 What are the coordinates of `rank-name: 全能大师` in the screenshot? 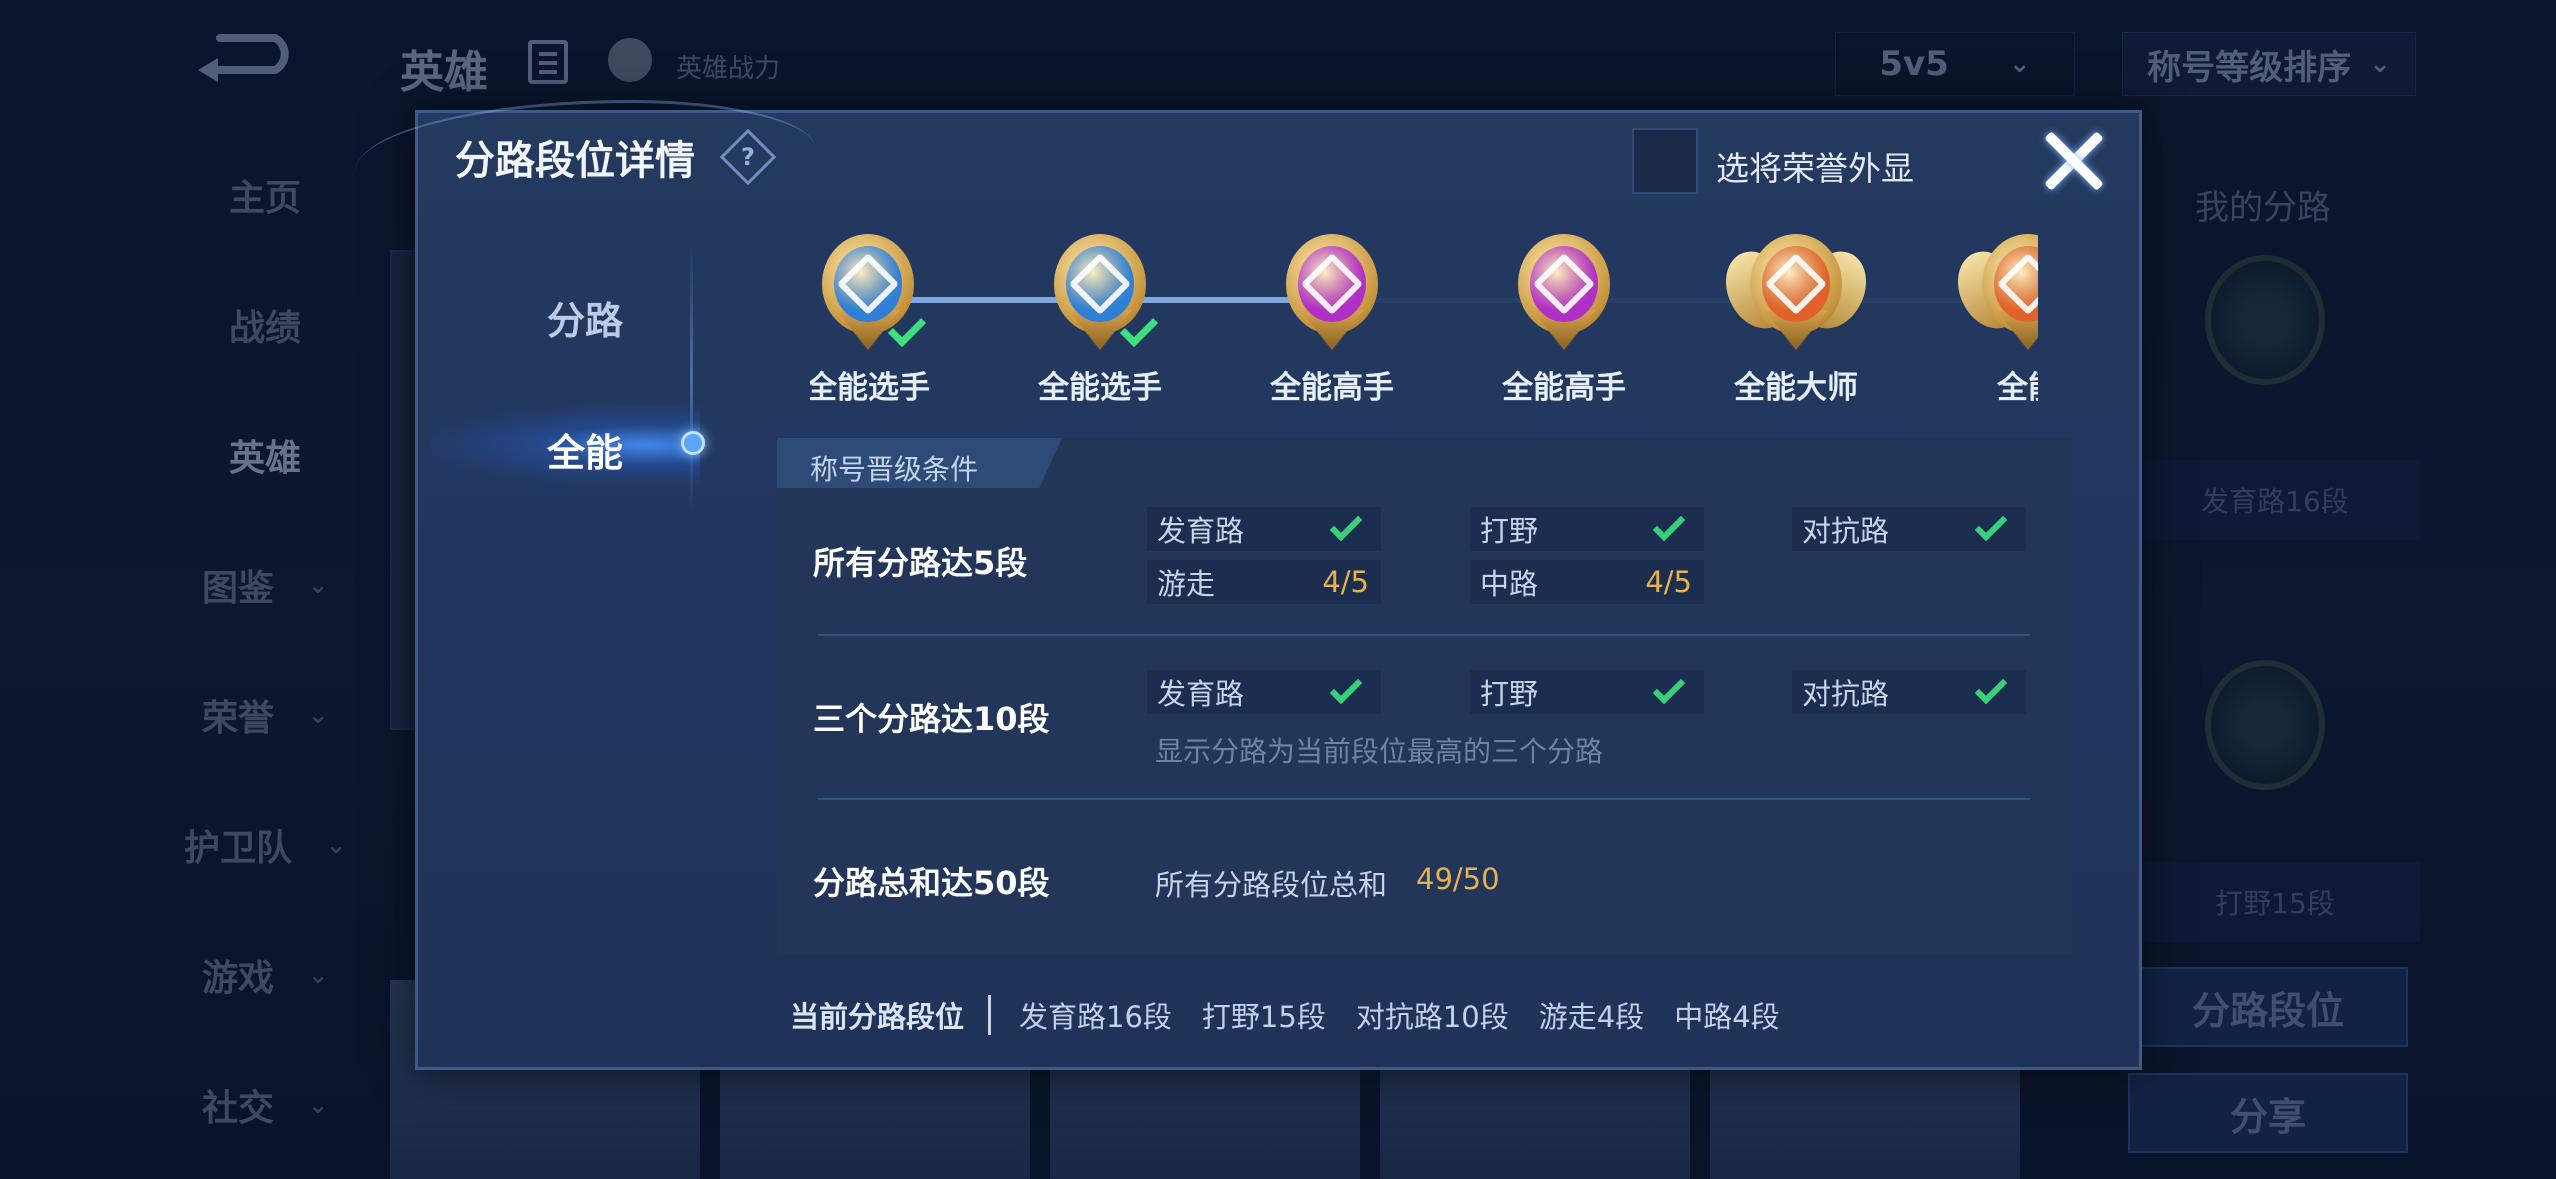 It's located at (1796, 388).